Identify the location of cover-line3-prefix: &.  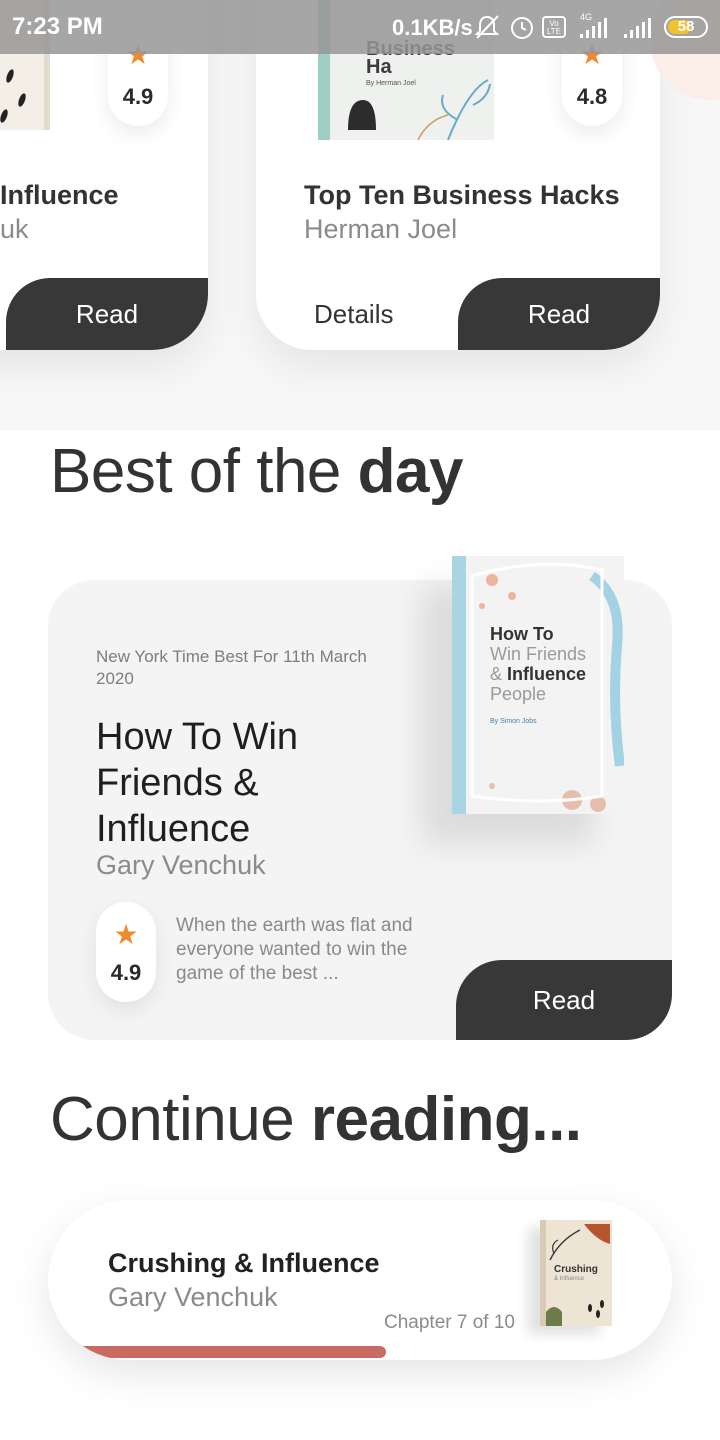
(496, 674).